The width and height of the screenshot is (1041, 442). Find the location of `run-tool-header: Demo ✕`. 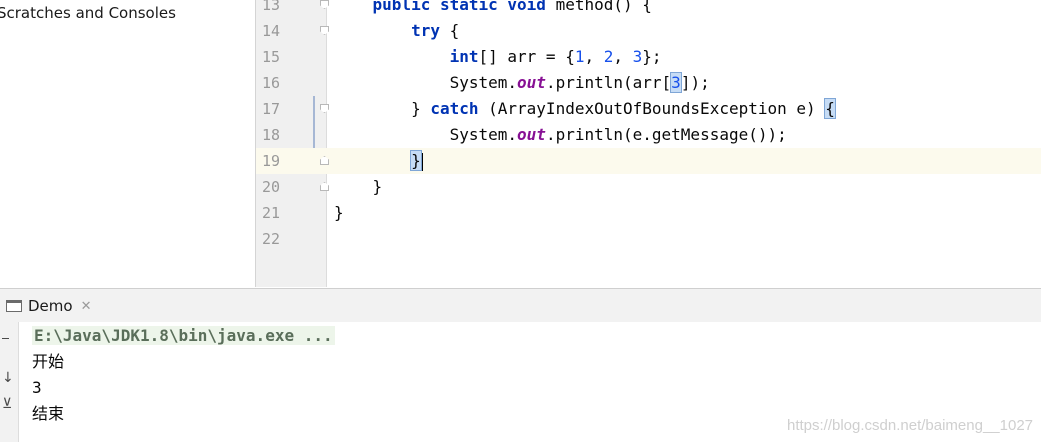

run-tool-header: Demo ✕ is located at coordinates (520, 305).